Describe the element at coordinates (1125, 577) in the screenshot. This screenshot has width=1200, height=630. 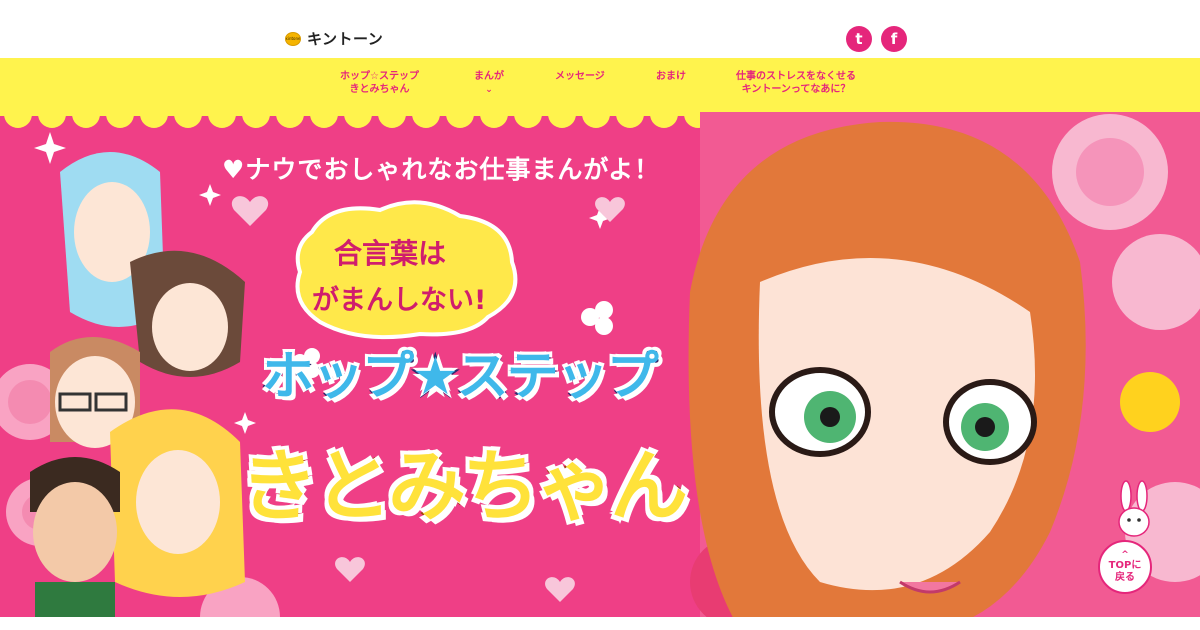
I see `top-button-label: 戻る` at that location.